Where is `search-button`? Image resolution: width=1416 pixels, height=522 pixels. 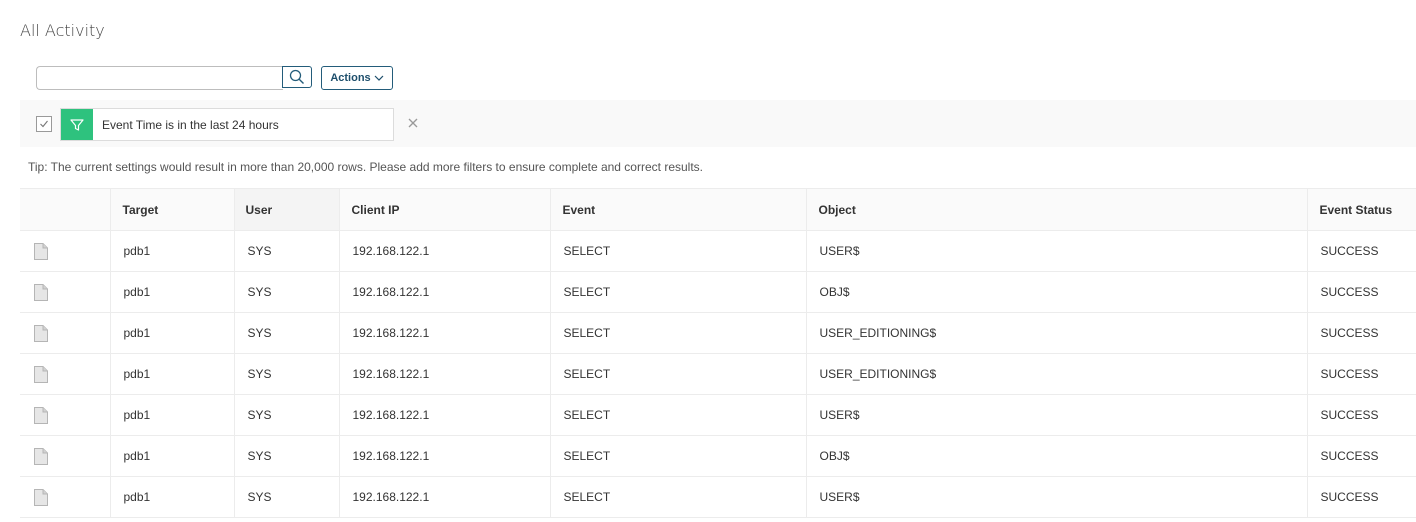
search-button is located at coordinates (297, 77).